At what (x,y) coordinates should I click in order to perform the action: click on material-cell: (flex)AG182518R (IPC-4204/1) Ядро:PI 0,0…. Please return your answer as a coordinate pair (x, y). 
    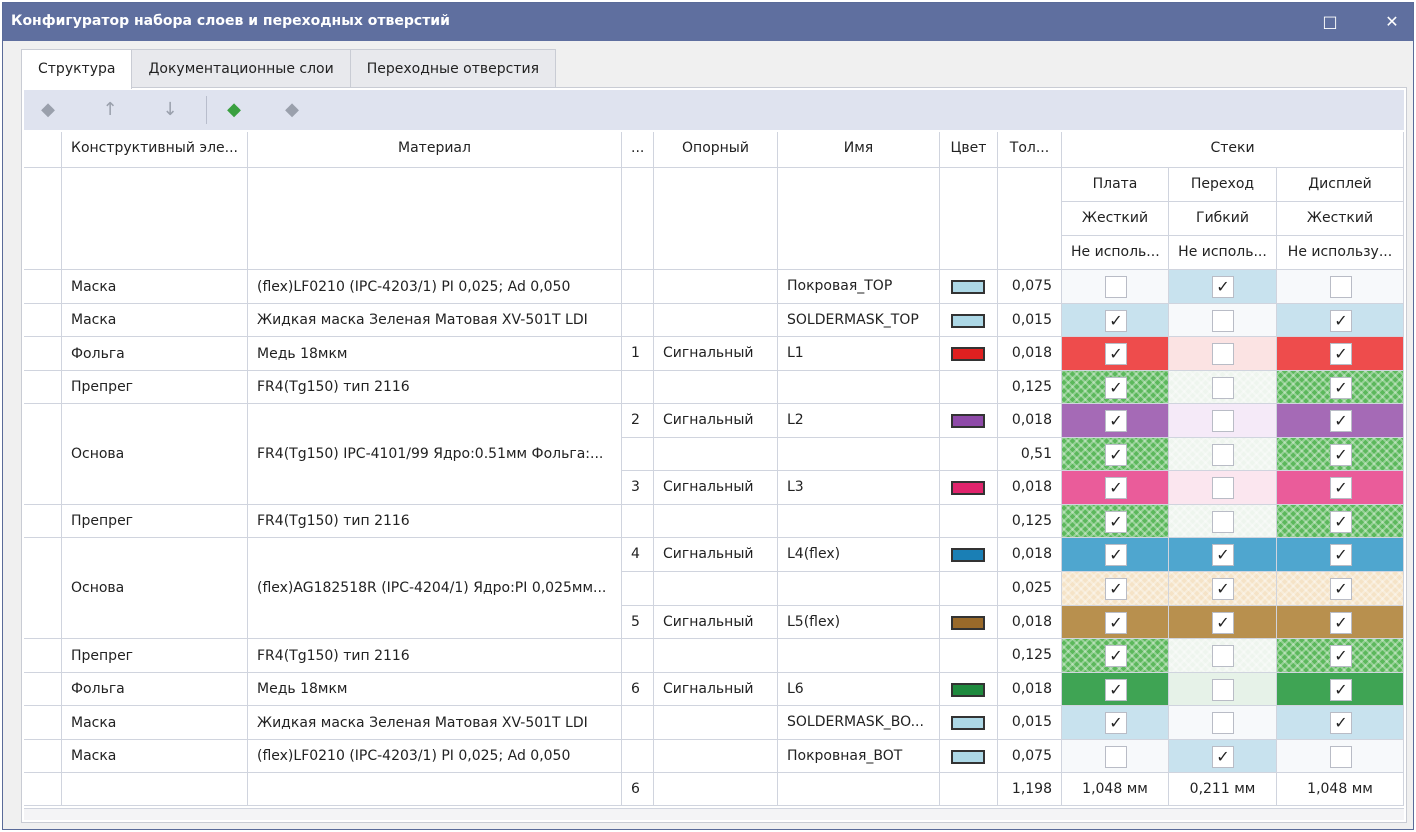
    Looking at the image, I should click on (435, 588).